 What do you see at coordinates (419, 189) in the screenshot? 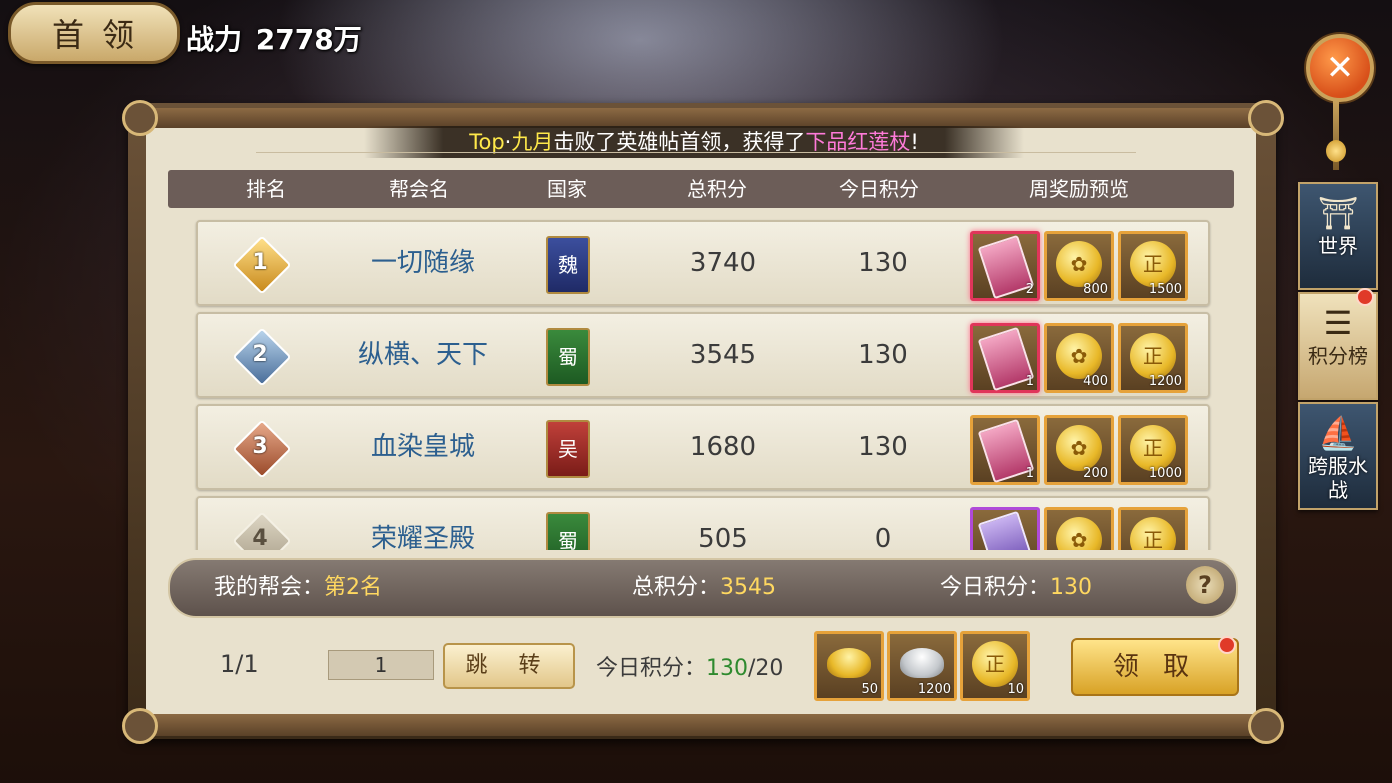
I see `header-guild: 帮会名` at bounding box center [419, 189].